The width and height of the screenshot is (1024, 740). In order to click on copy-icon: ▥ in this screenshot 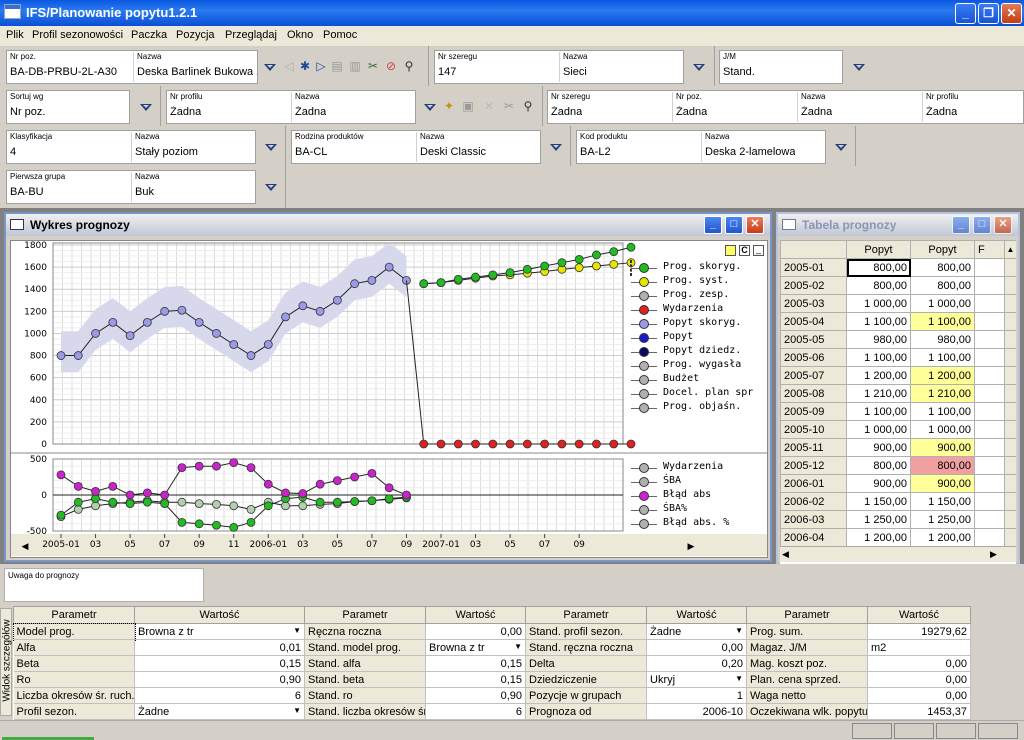, I will do `click(355, 66)`.